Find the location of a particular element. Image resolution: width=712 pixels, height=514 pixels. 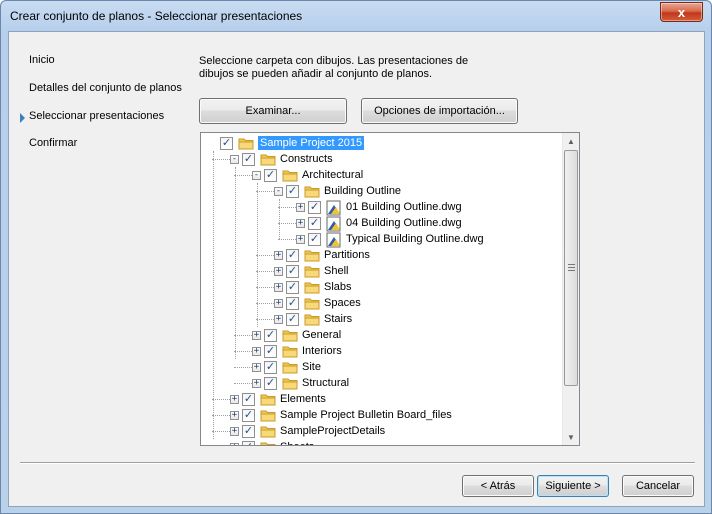

tree-node: + ✓ Slabs is located at coordinates (383, 287).